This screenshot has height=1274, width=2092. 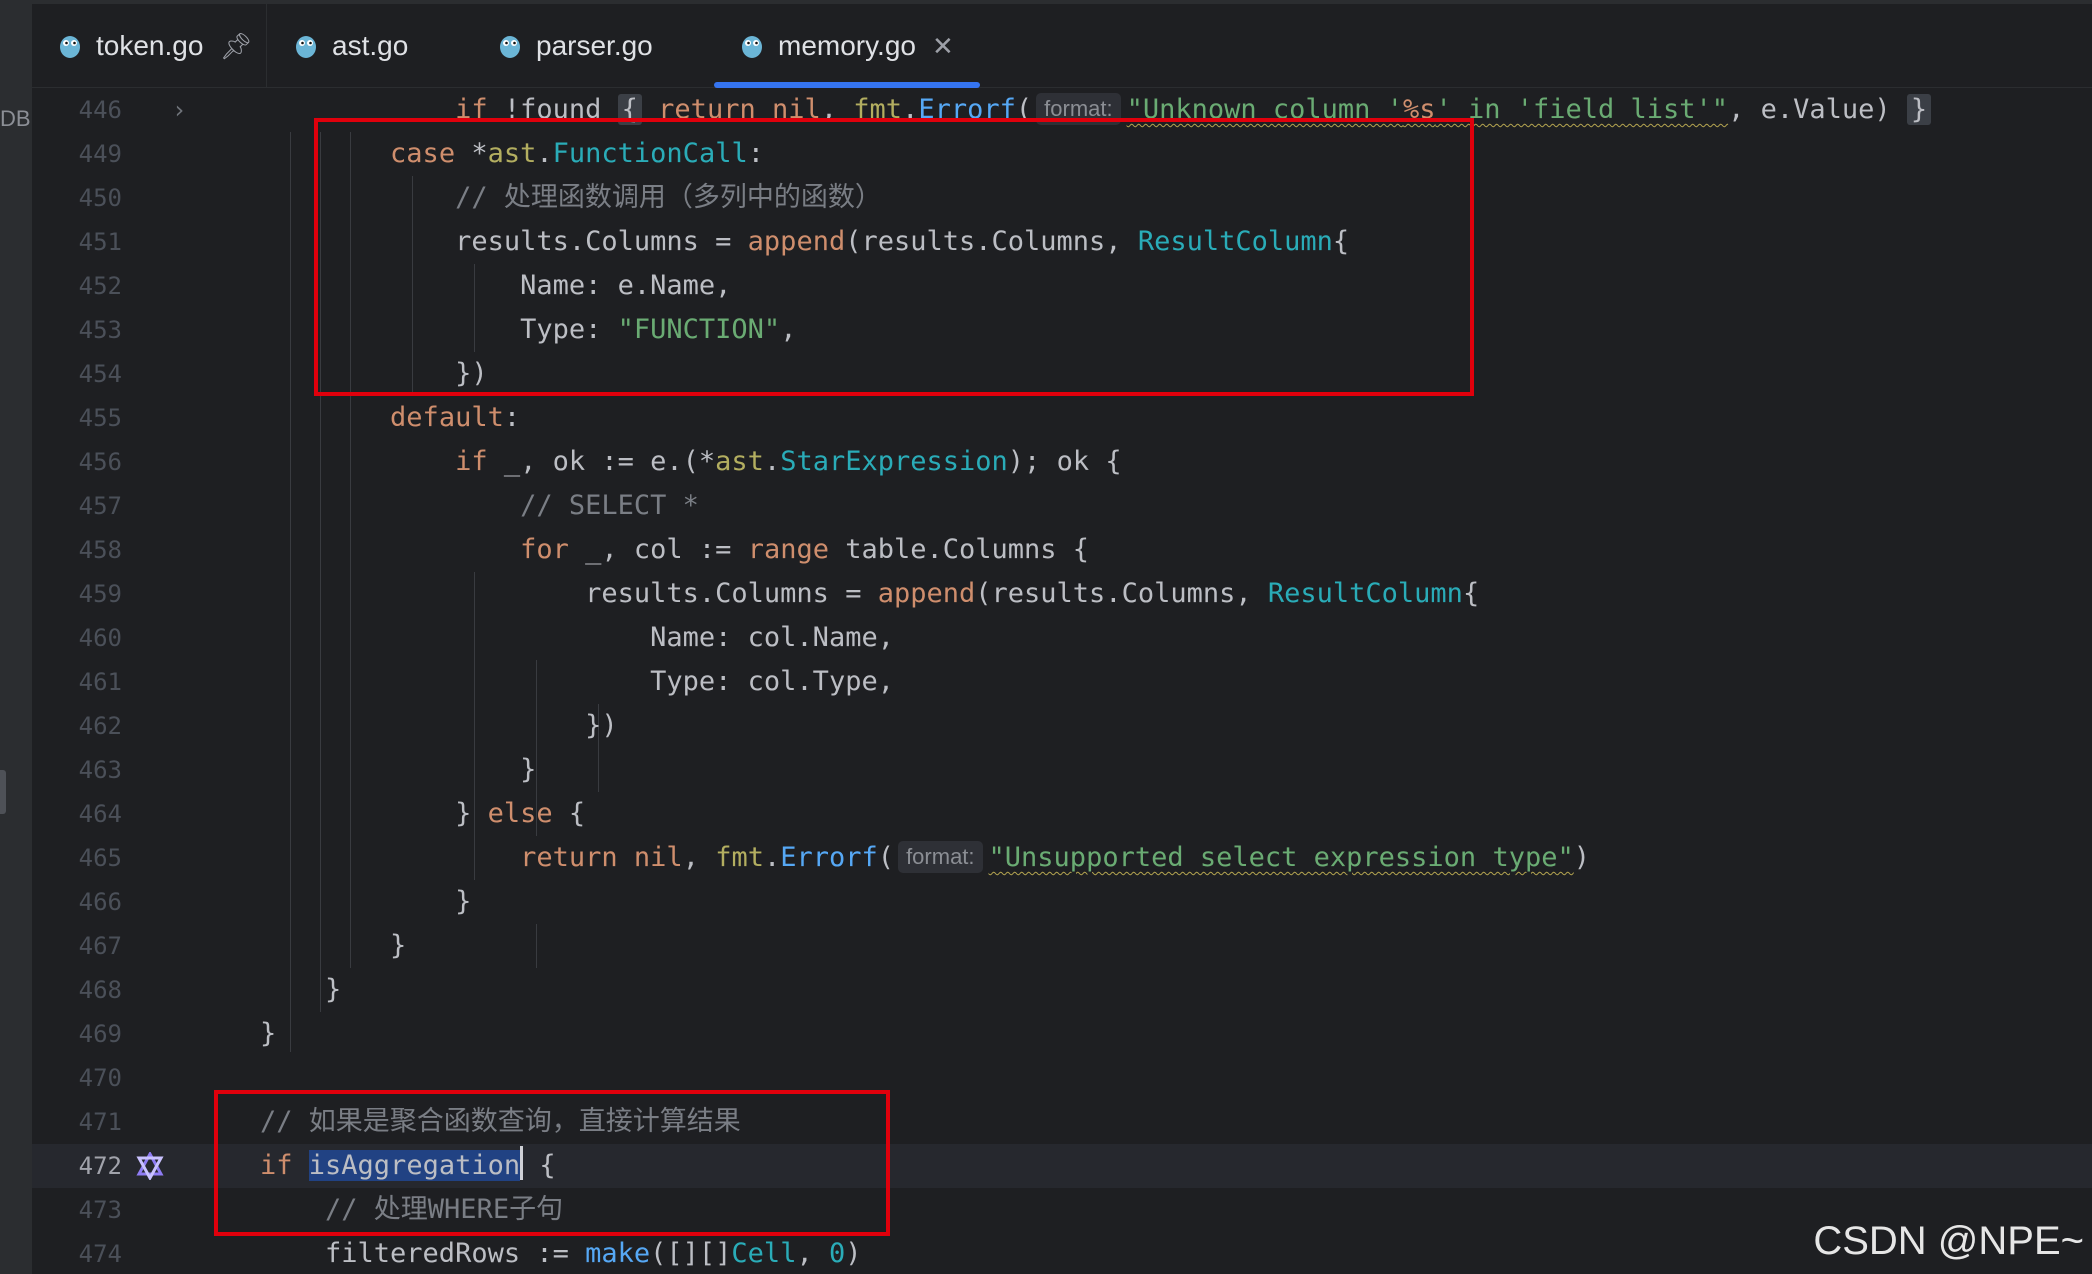 What do you see at coordinates (77, 286) in the screenshot?
I see `line-number: 452` at bounding box center [77, 286].